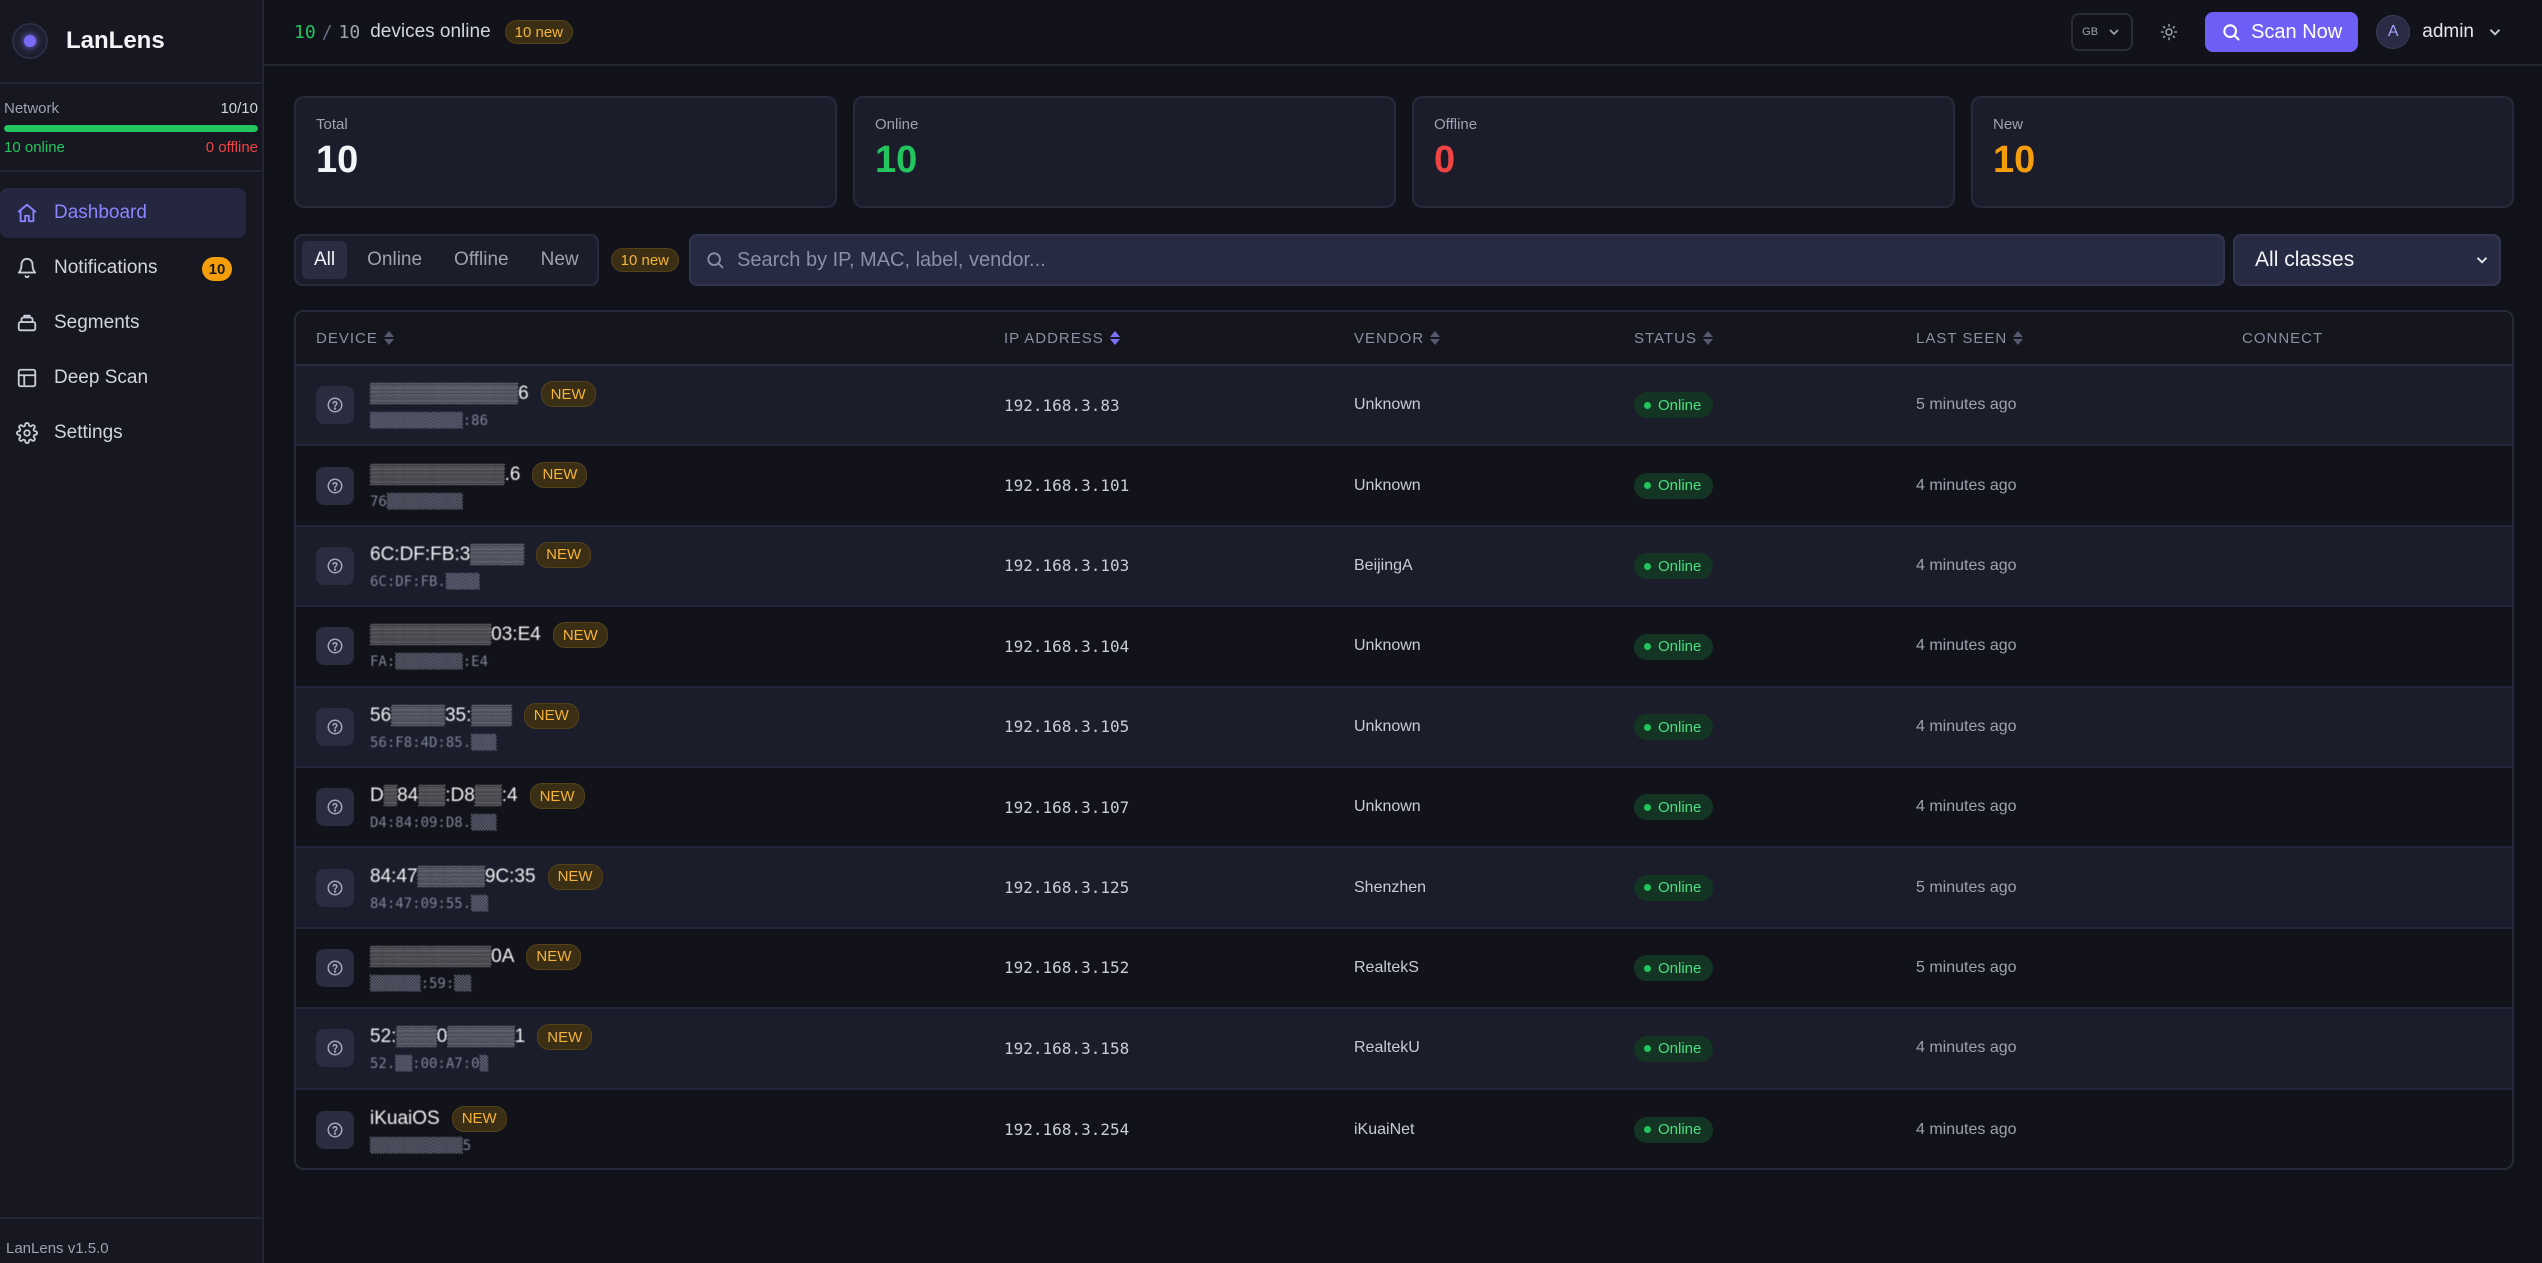 The width and height of the screenshot is (2542, 1263). What do you see at coordinates (1387, 405) in the screenshot?
I see `device-vendor: Unknown` at bounding box center [1387, 405].